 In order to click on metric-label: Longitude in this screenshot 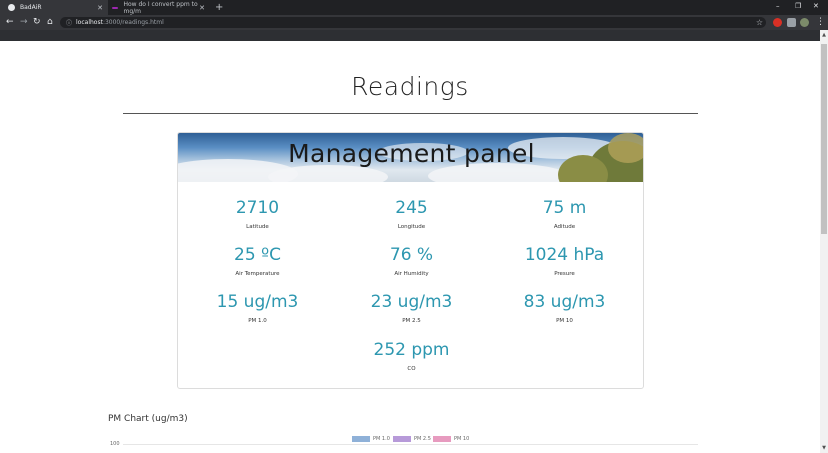, I will do `click(411, 227)`.